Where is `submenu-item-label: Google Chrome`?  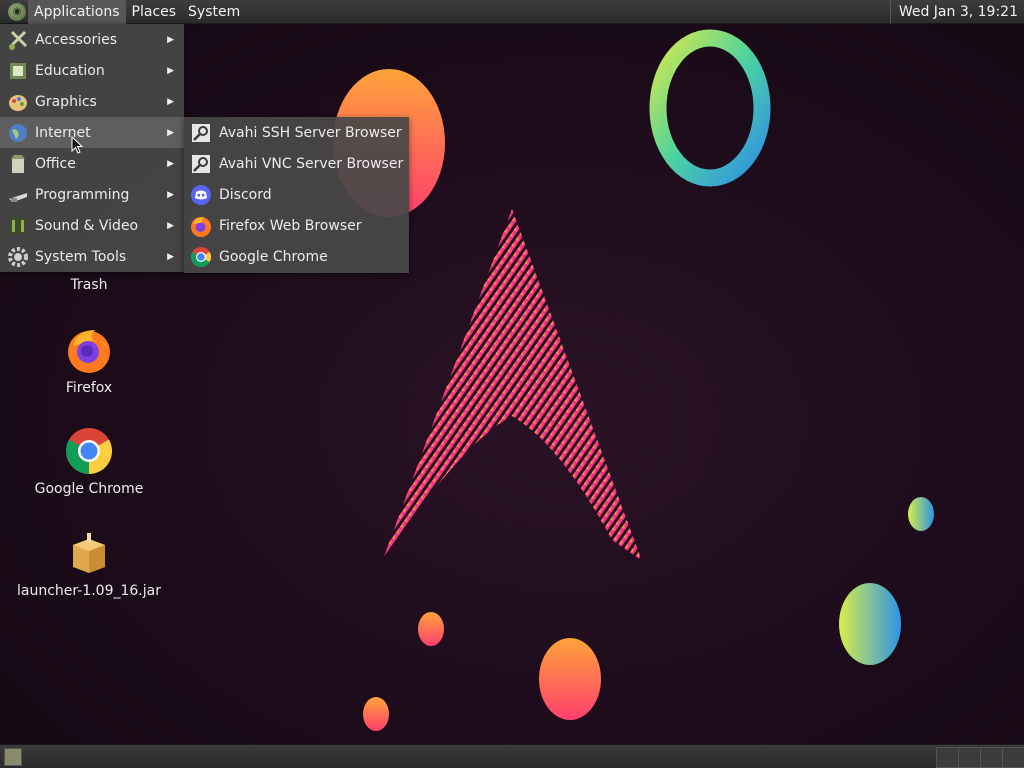 submenu-item-label: Google Chrome is located at coordinates (273, 256).